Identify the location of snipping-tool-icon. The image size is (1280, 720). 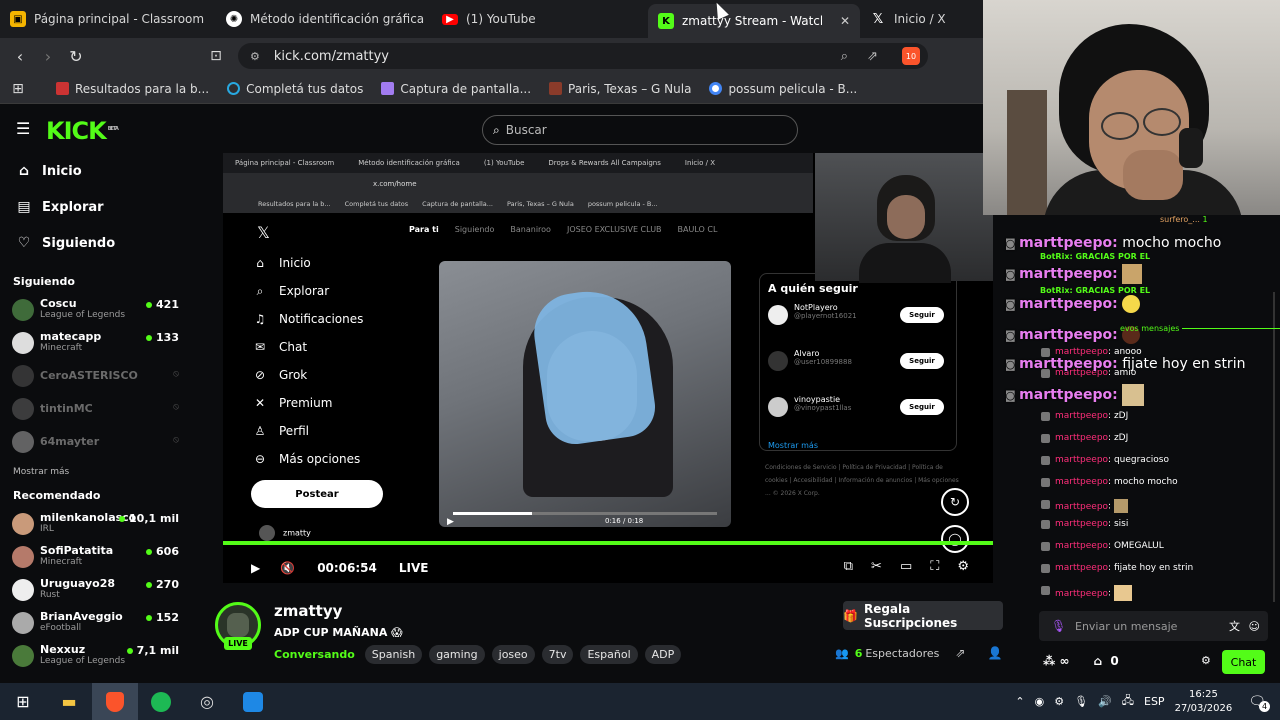
(253, 701).